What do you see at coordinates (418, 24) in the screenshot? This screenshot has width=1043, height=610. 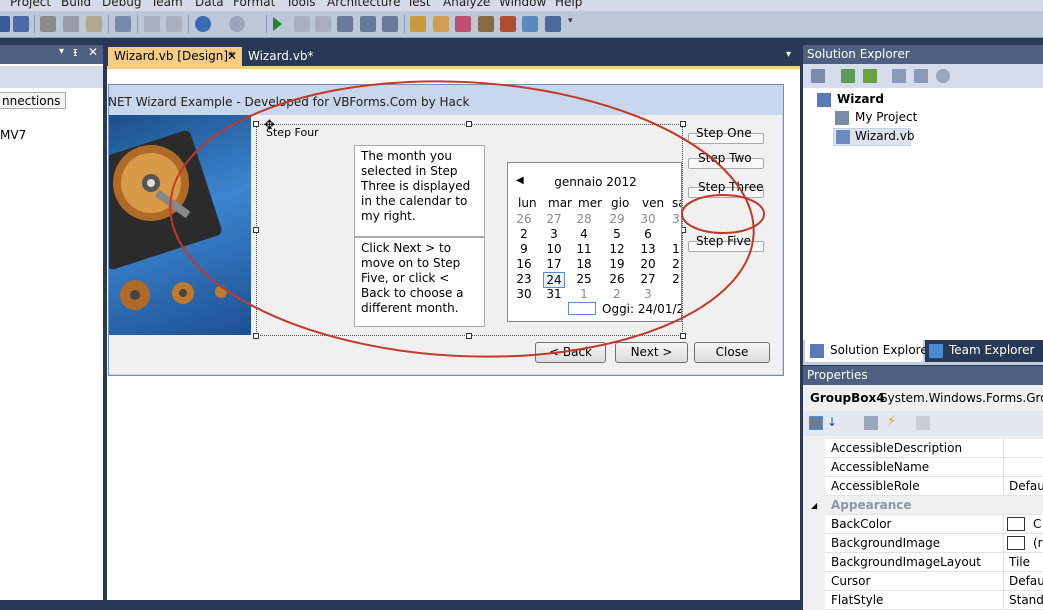 I see `solution-explorer-icon` at bounding box center [418, 24].